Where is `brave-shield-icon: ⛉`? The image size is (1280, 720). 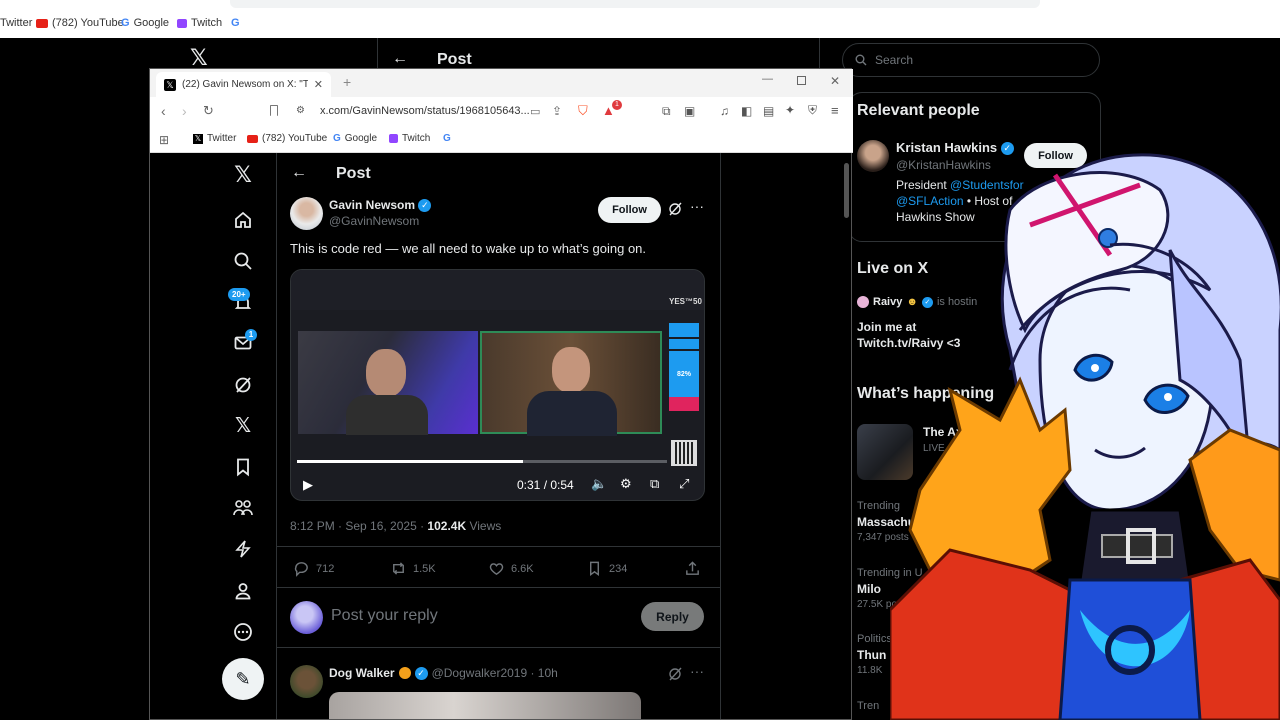 brave-shield-icon: ⛉ is located at coordinates (583, 111).